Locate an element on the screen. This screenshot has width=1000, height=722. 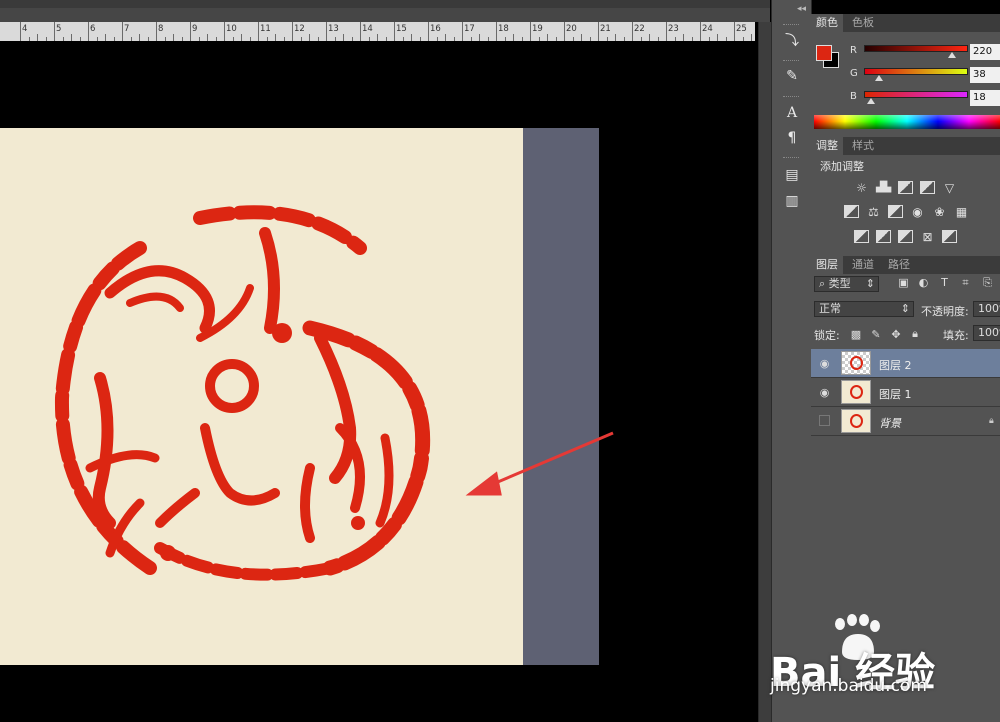
red-slider-thumb is located at coordinates (951, 55).